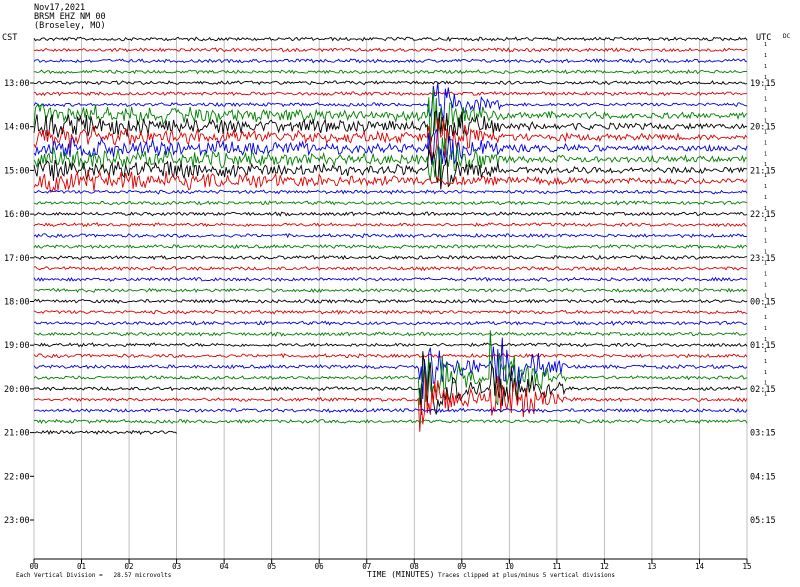  I want to click on x-tick-label: 01, so click(81, 566).